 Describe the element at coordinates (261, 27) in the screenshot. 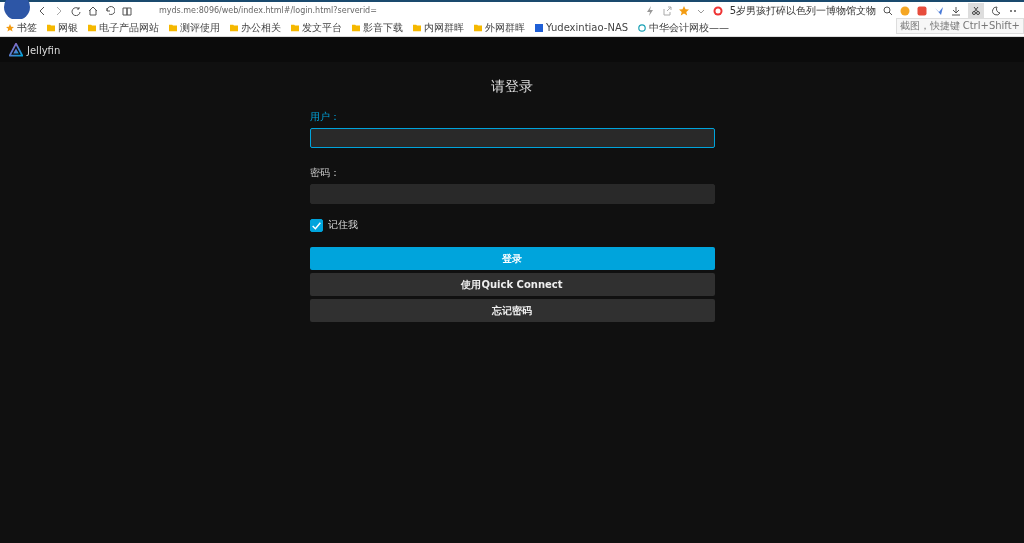

I see `bookmark-link: 办公相关` at that location.